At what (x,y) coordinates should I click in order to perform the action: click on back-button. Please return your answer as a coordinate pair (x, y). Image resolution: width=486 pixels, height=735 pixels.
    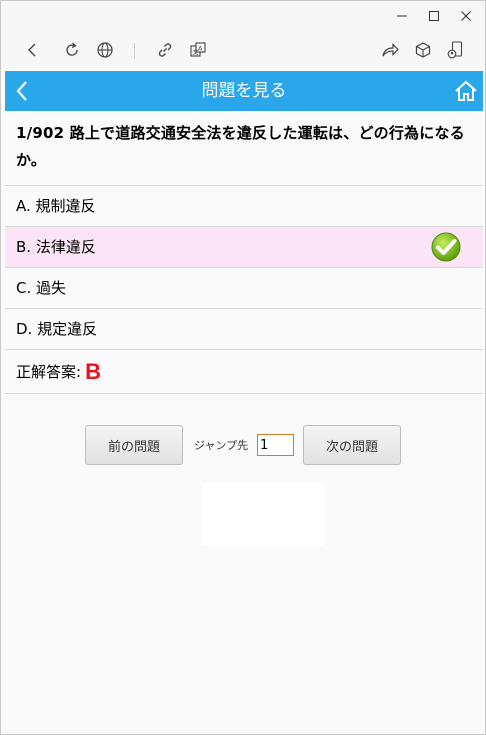
    Looking at the image, I should click on (33, 50).